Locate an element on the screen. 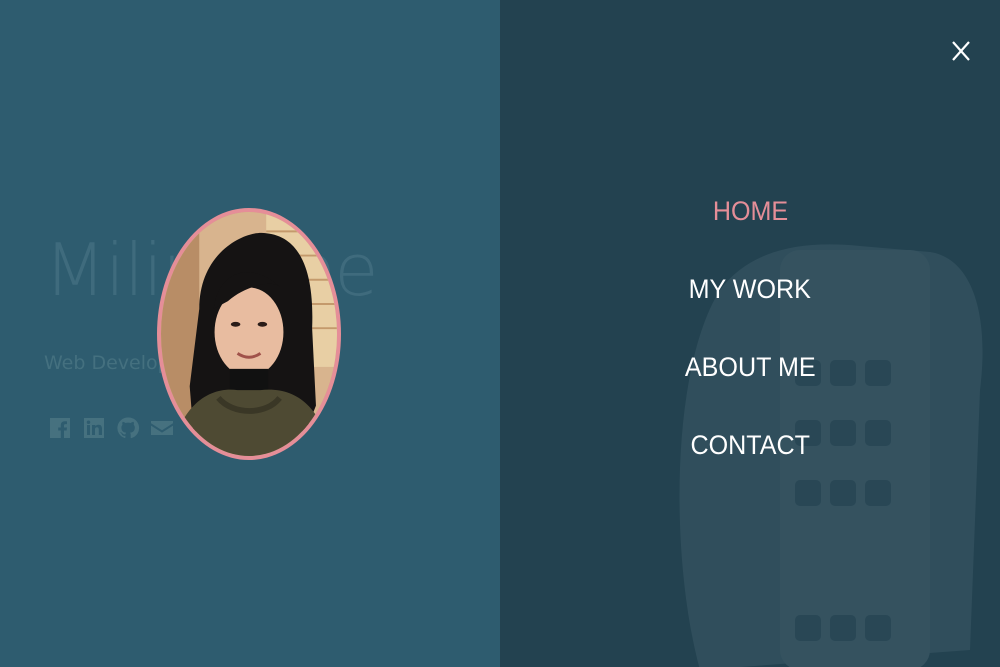 This screenshot has width=1000, height=667. menu-item-my-work: MY WORK is located at coordinates (750, 313).